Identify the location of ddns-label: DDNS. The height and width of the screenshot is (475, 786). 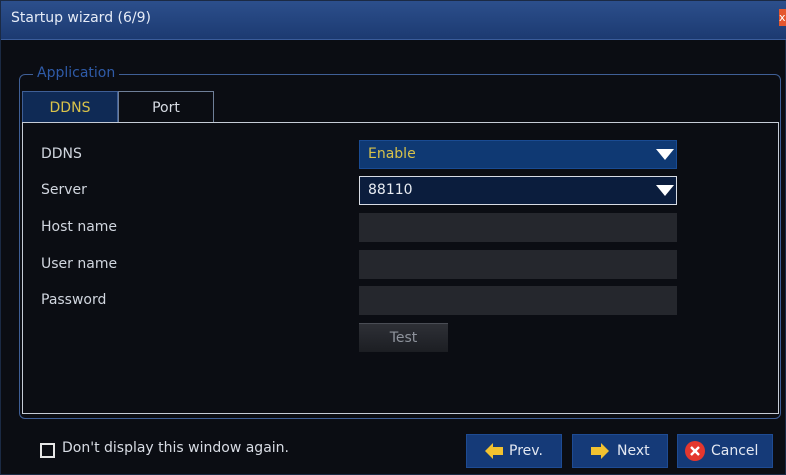
(61, 154).